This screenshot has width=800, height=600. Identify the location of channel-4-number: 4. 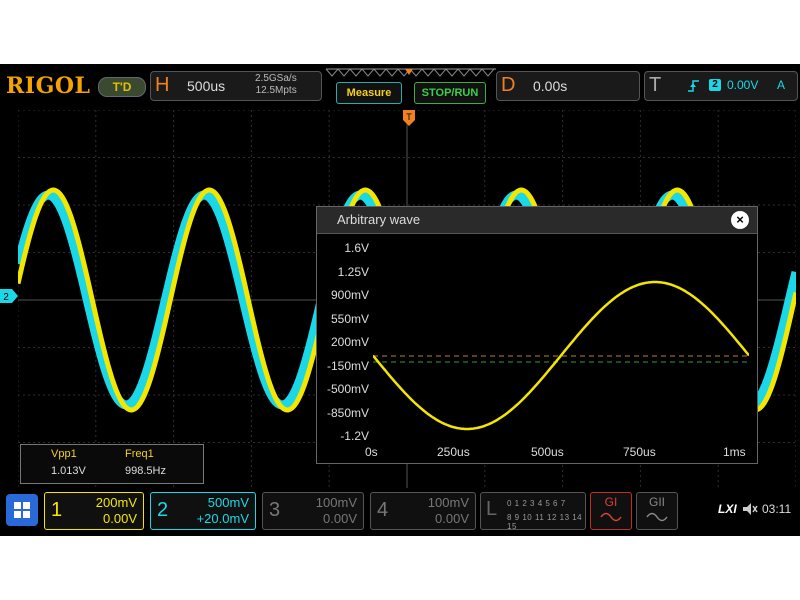
(383, 510).